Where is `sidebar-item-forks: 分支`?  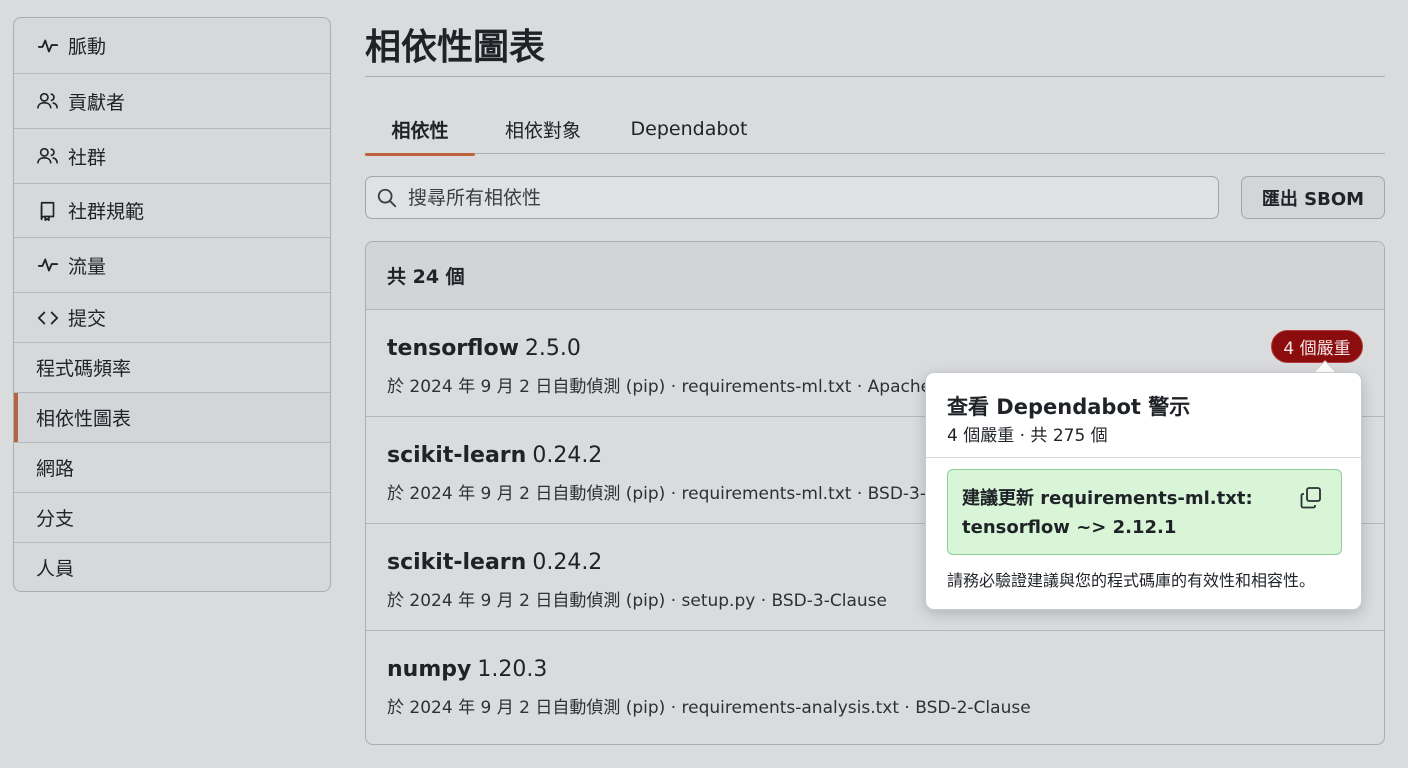 sidebar-item-forks: 分支 is located at coordinates (172, 517).